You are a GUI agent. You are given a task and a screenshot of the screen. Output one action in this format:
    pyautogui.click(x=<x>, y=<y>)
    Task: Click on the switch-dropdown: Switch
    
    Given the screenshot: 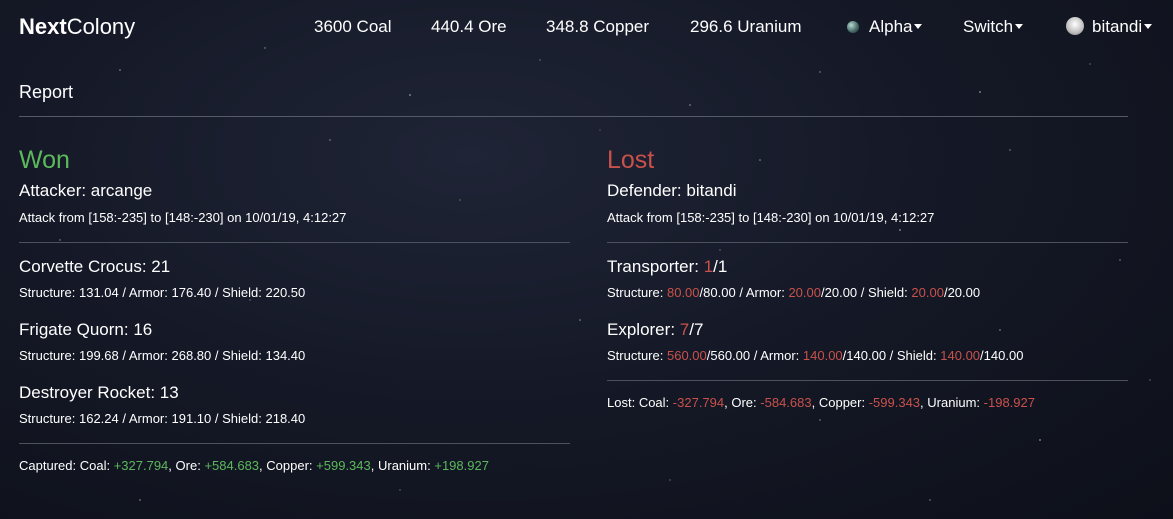 What is the action you would take?
    pyautogui.click(x=993, y=27)
    